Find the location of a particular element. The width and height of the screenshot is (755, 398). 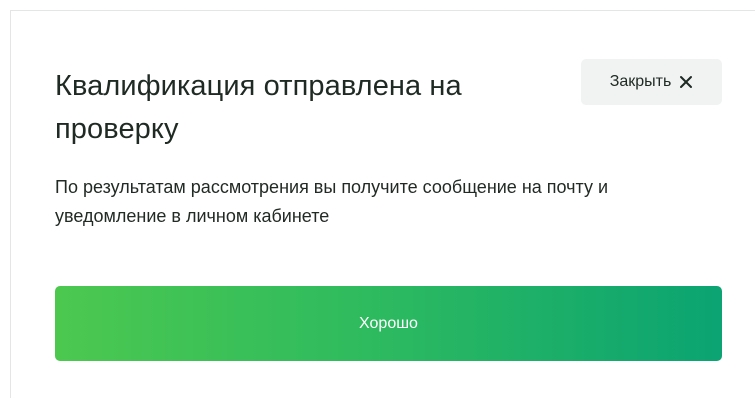

dialog-title: Квалификация отправлена на проверку is located at coordinates (258, 107).